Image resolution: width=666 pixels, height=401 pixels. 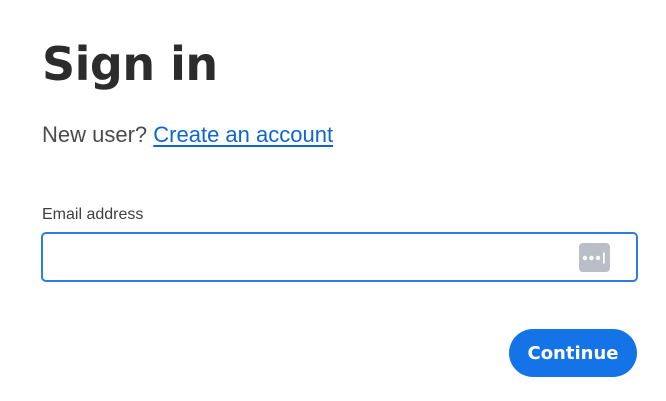 I want to click on email-label: Email address, so click(x=93, y=214).